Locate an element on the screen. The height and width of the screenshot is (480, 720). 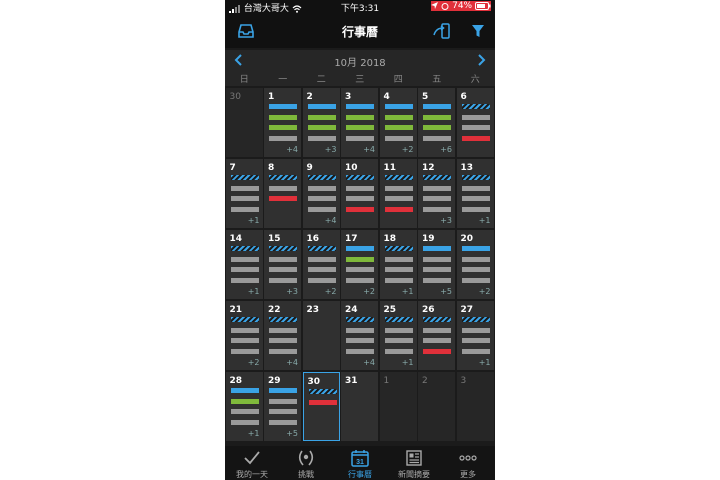
calendar-day: 10 is located at coordinates (359, 193).